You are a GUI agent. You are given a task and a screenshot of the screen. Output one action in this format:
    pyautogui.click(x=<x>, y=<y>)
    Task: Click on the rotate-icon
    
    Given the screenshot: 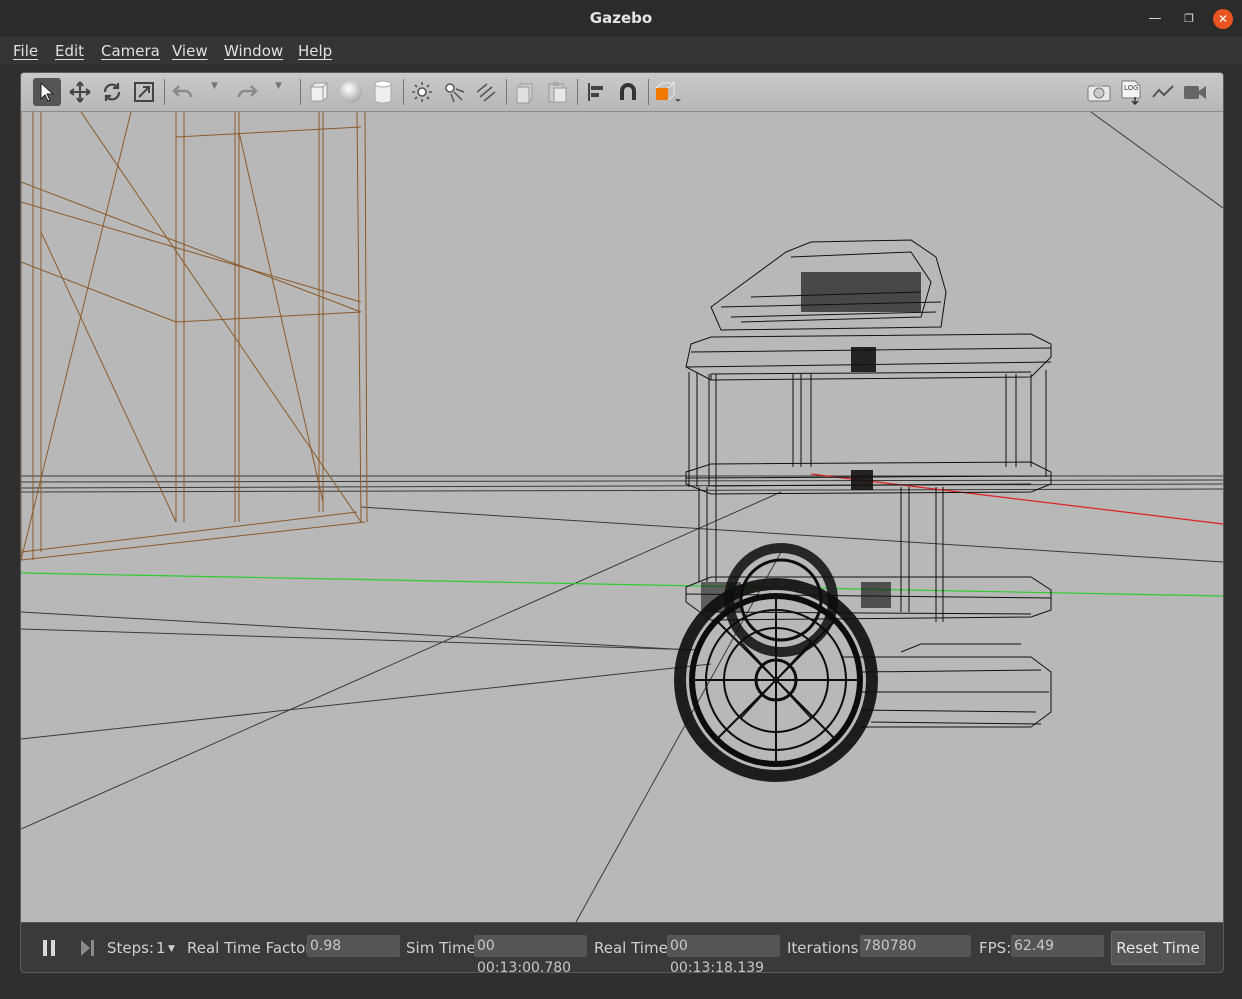 What is the action you would take?
    pyautogui.click(x=112, y=92)
    